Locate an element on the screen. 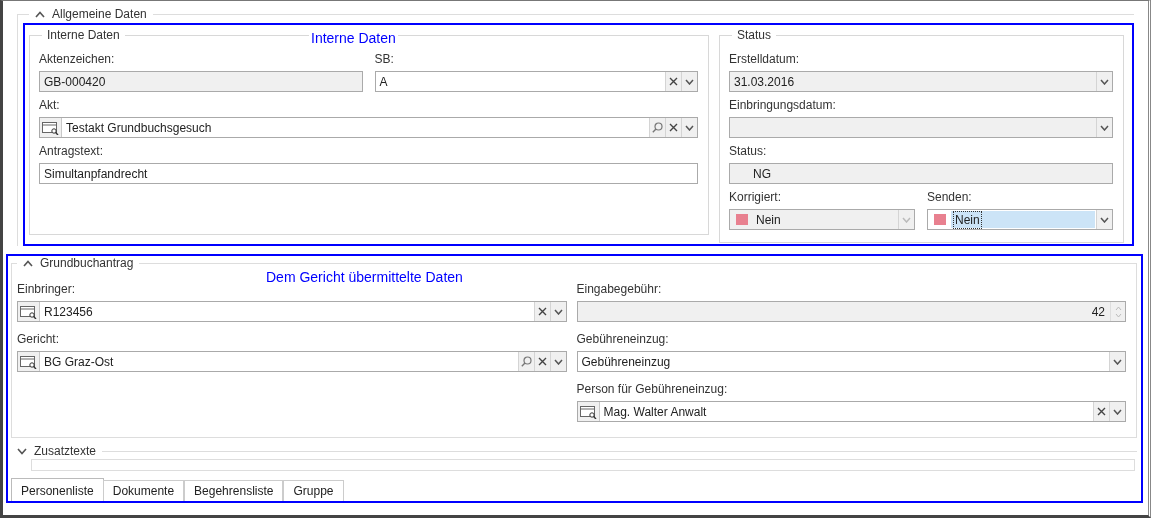 The image size is (1151, 518). text-field: Simultanpfandrecht is located at coordinates (368, 173).